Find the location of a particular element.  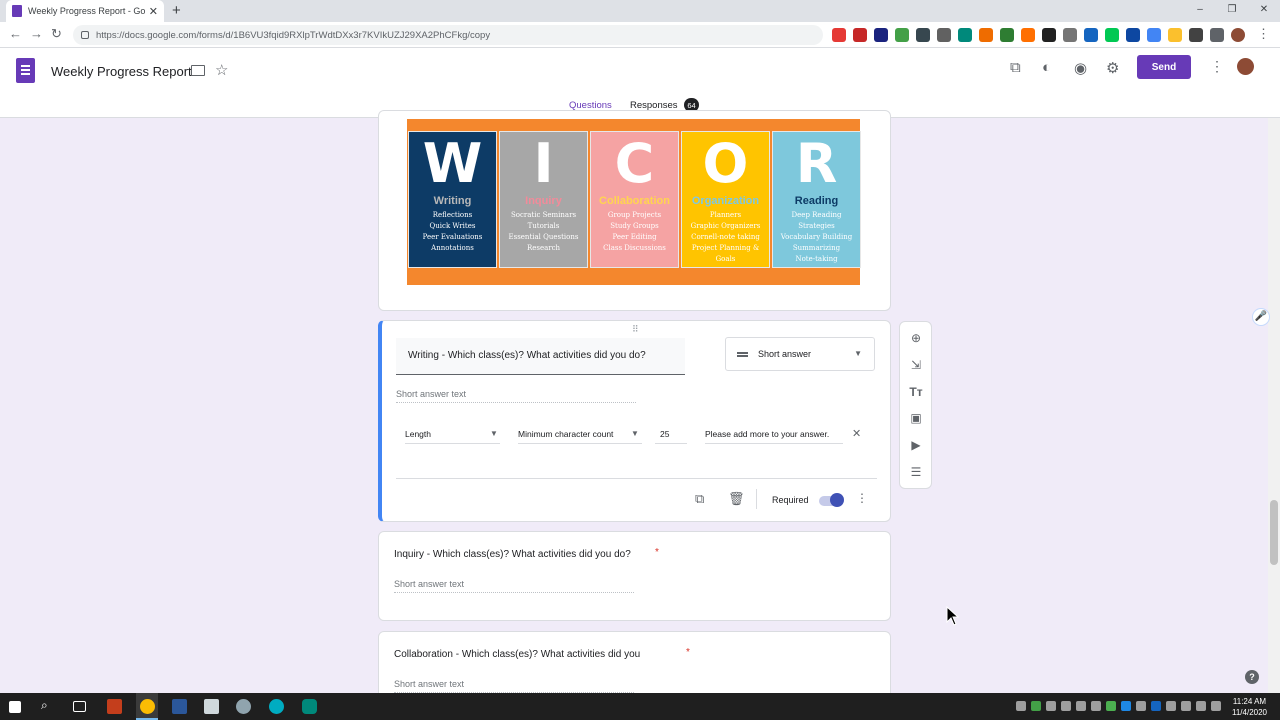

meet-icon is located at coordinates (309, 706).